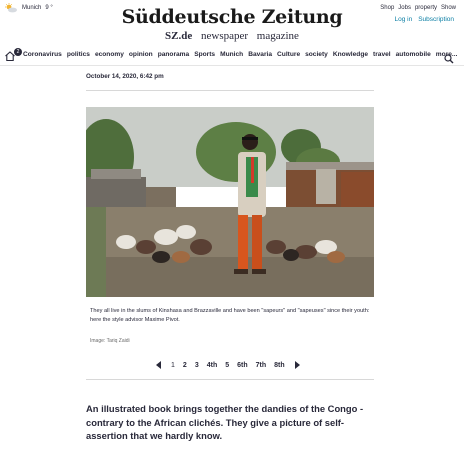 This screenshot has height=450, width=464. I want to click on page-link-5: 5, so click(227, 365).